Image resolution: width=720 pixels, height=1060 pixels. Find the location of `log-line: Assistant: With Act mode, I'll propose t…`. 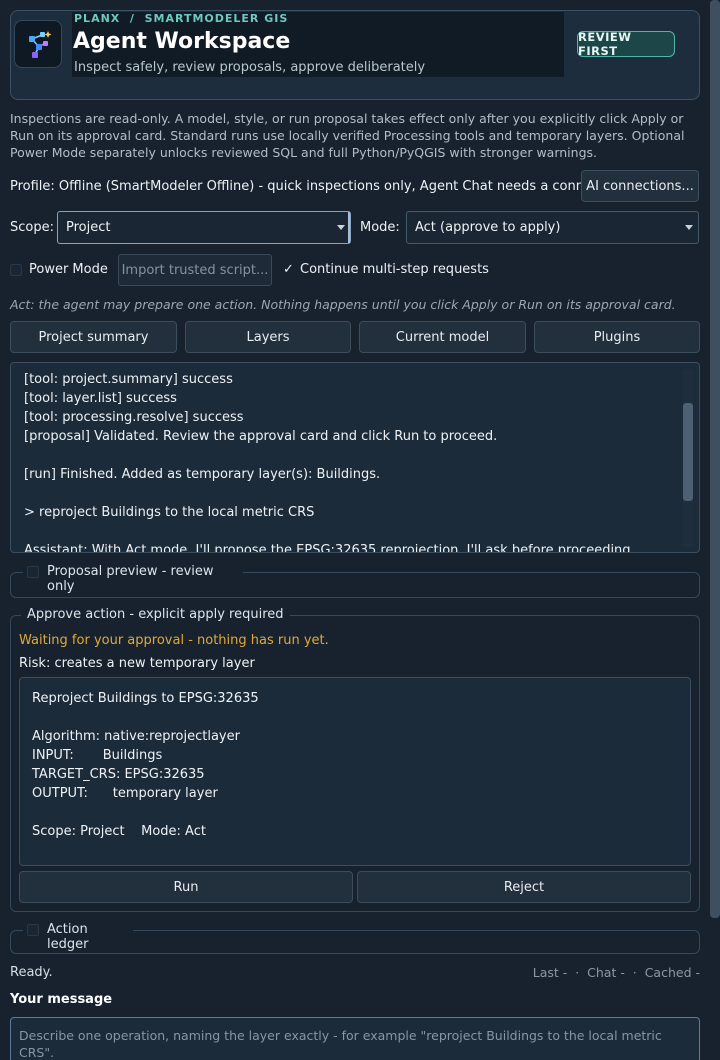

log-line: Assistant: With Act mode, I'll propose t… is located at coordinates (329, 548).